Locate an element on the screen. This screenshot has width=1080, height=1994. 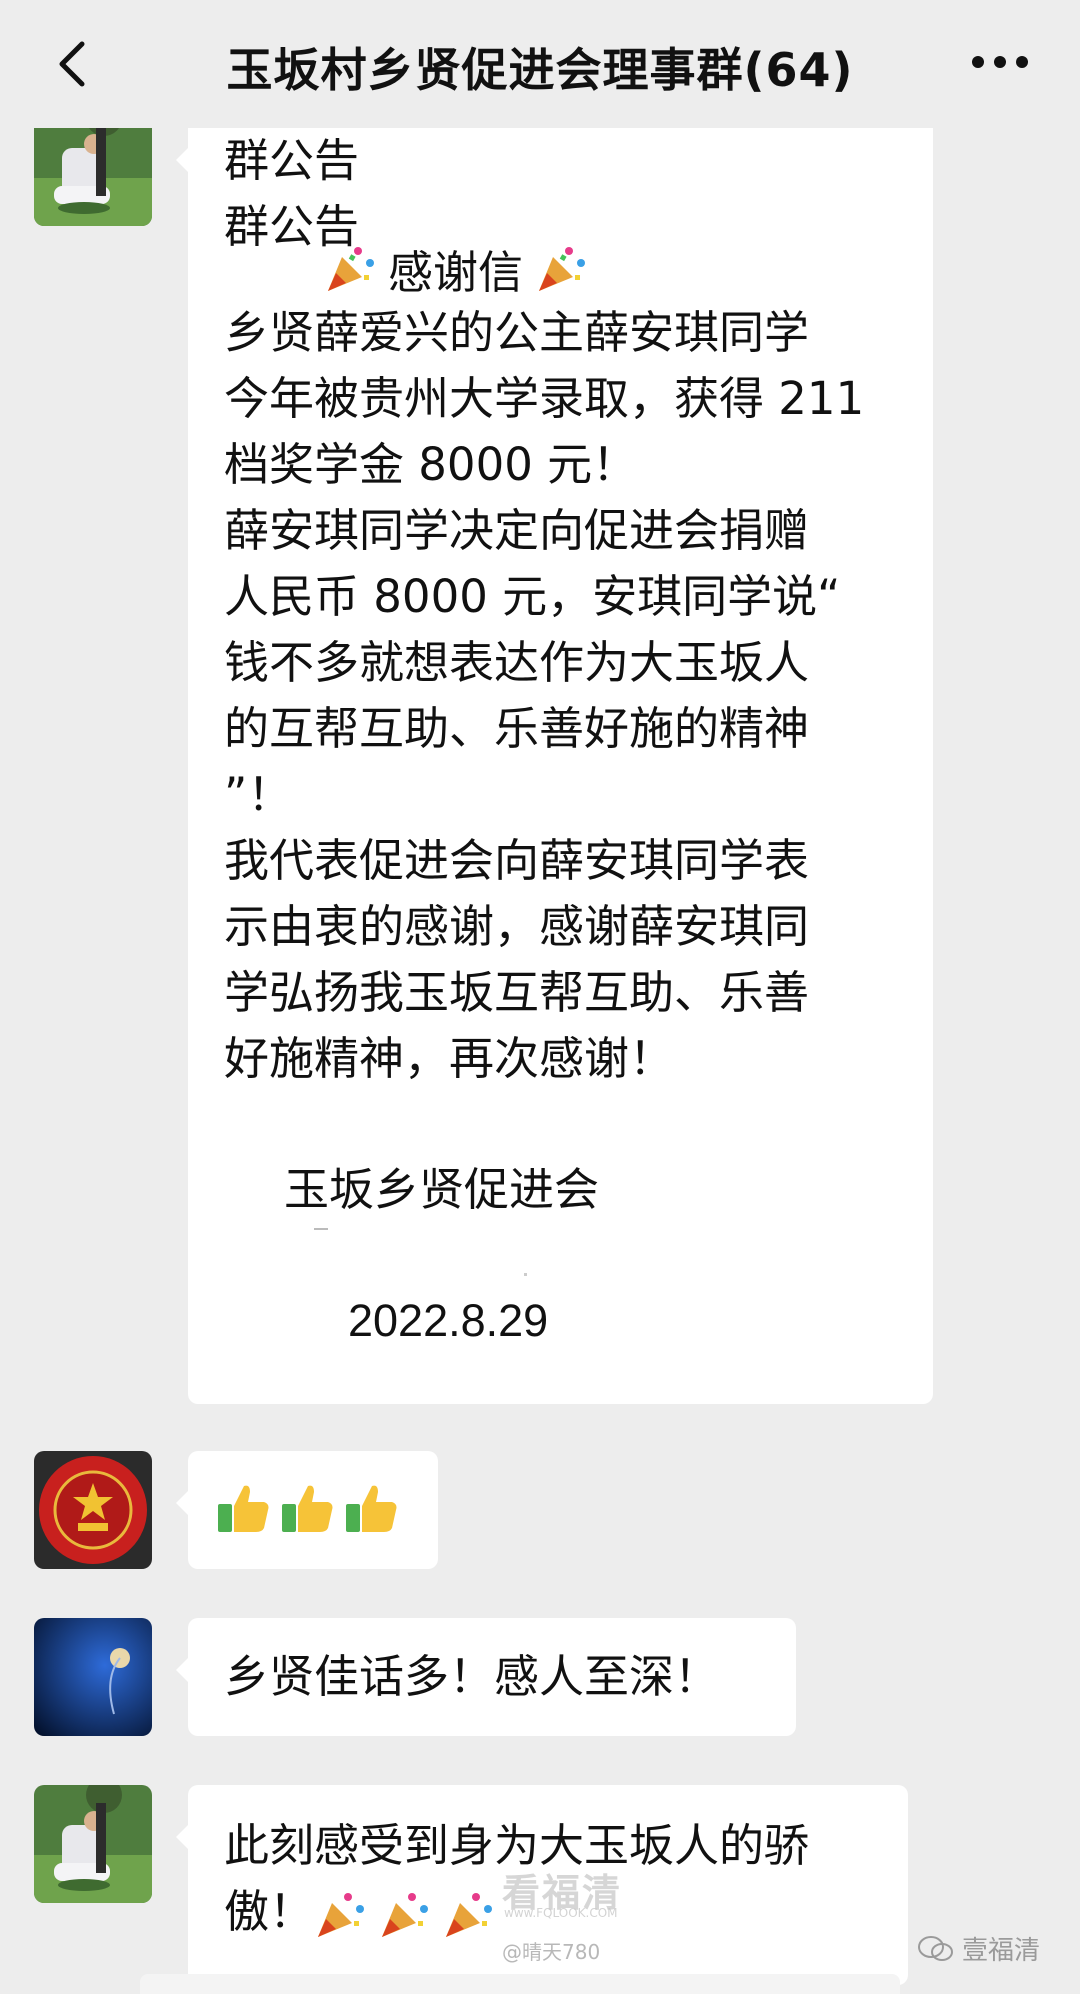
letter-title-row: 感谢信 is located at coordinates (455, 268).